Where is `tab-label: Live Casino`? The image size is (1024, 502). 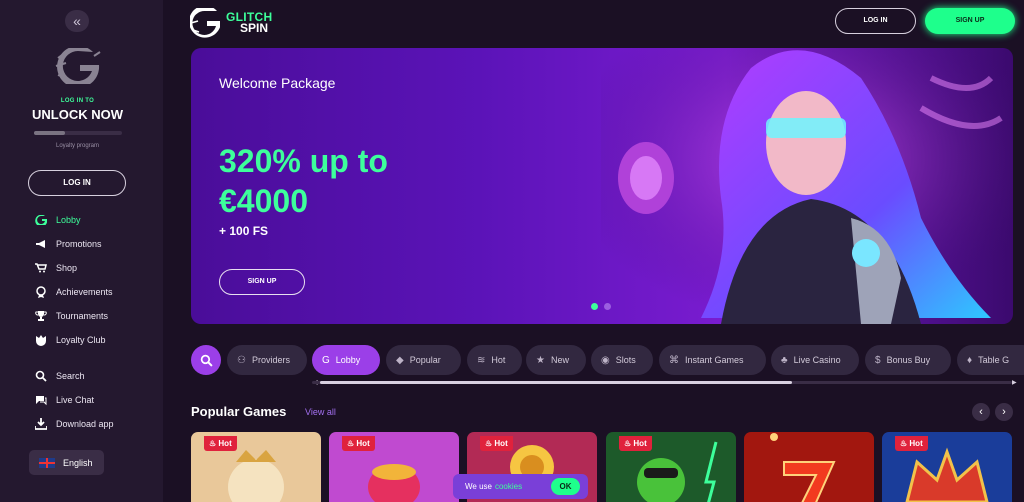
tab-label: Live Casino is located at coordinates (817, 360).